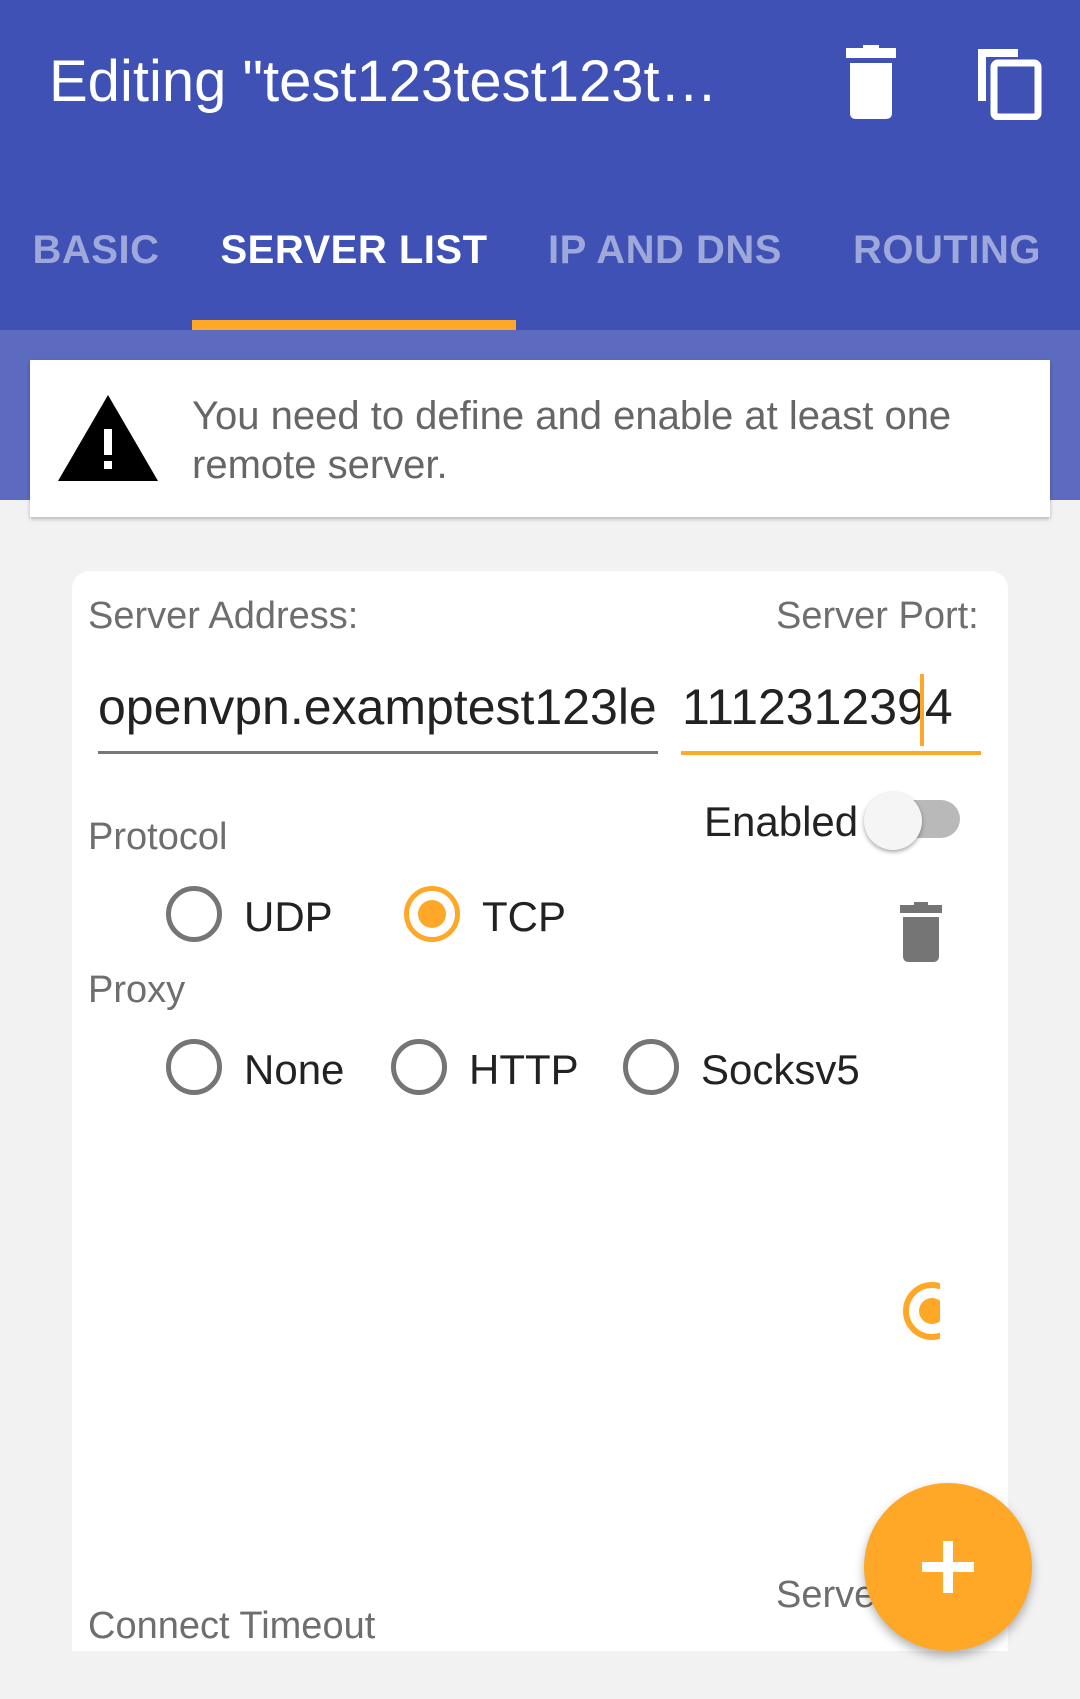  What do you see at coordinates (294, 1070) in the screenshot?
I see `proxy-none-label: None` at bounding box center [294, 1070].